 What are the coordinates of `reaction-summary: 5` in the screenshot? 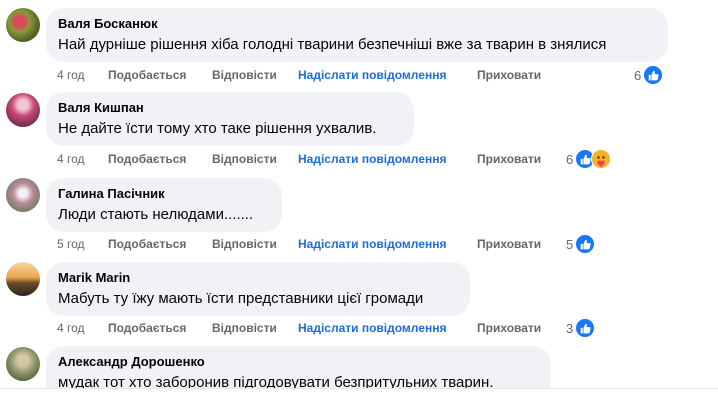 It's located at (581, 244).